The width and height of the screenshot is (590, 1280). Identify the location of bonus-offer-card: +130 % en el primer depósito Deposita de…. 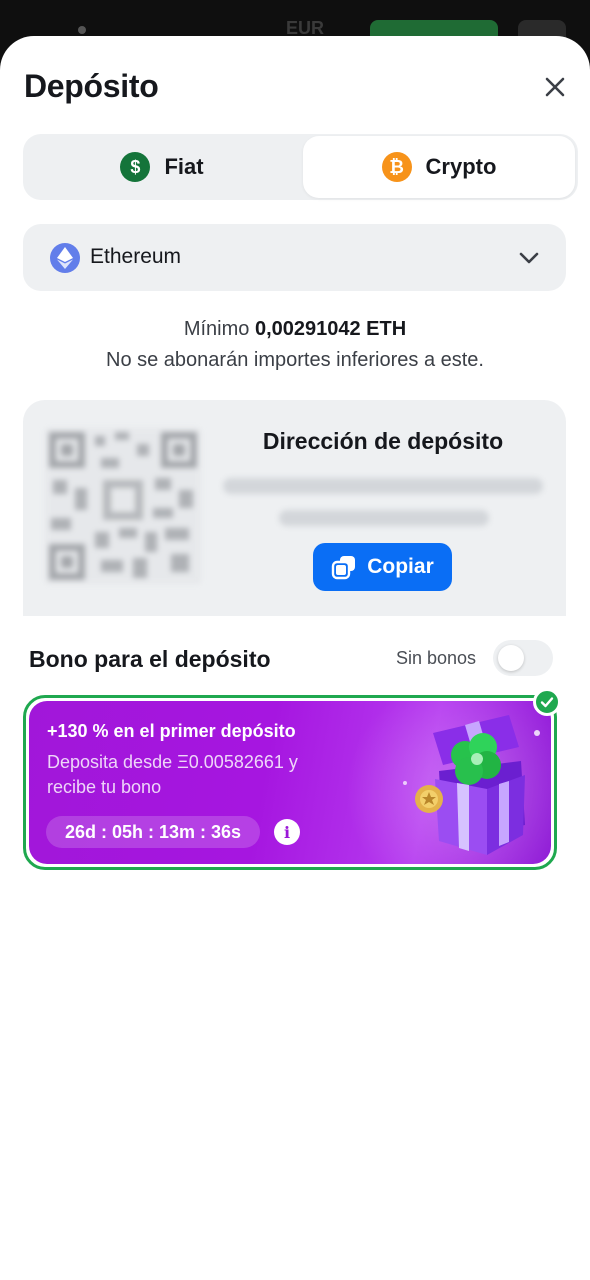
(290, 782).